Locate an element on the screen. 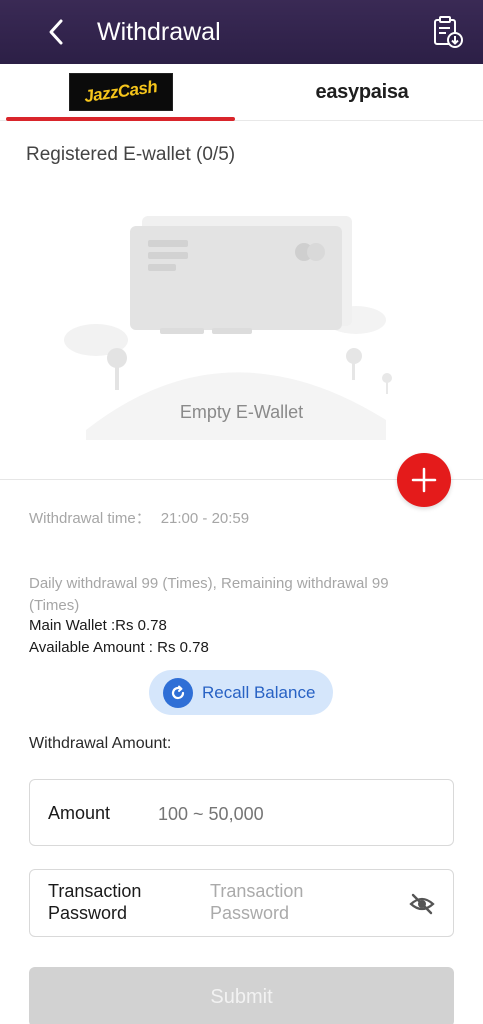 Image resolution: width=483 pixels, height=1024 pixels. withdrawal-records-button is located at coordinates (448, 32).